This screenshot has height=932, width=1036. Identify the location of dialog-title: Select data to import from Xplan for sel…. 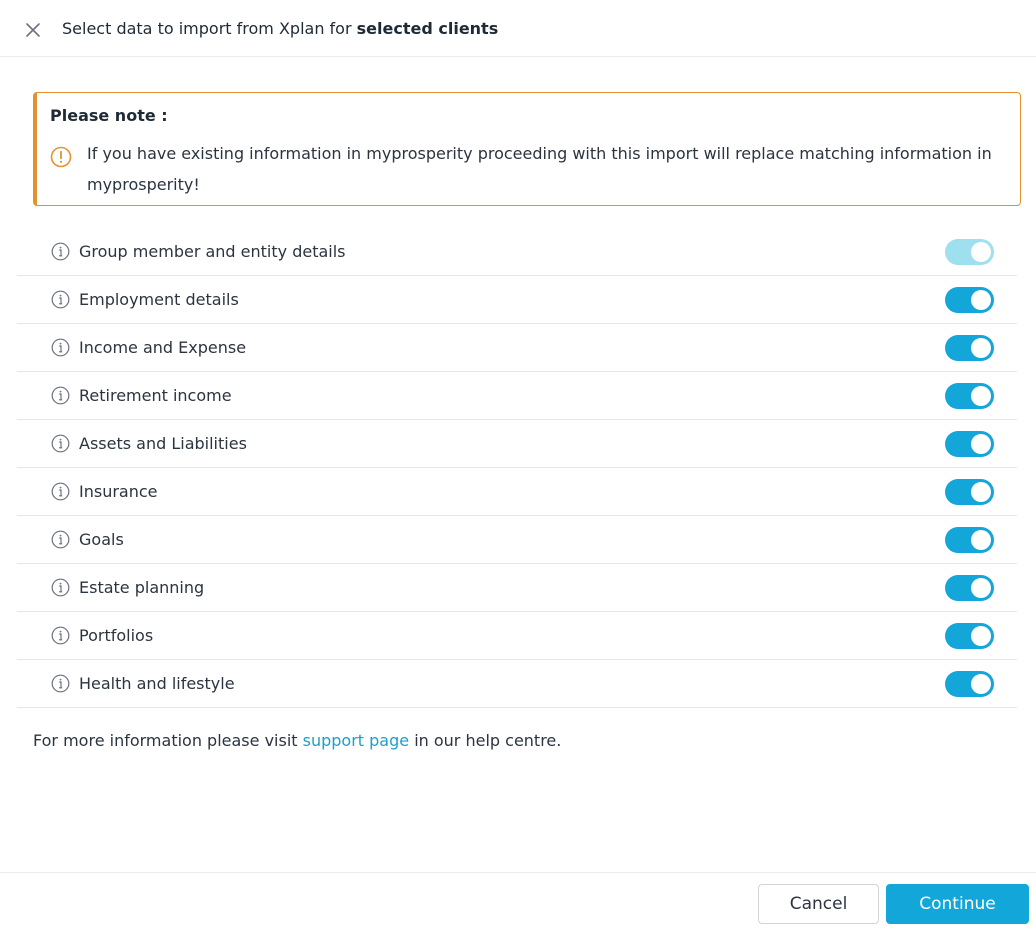
(280, 29).